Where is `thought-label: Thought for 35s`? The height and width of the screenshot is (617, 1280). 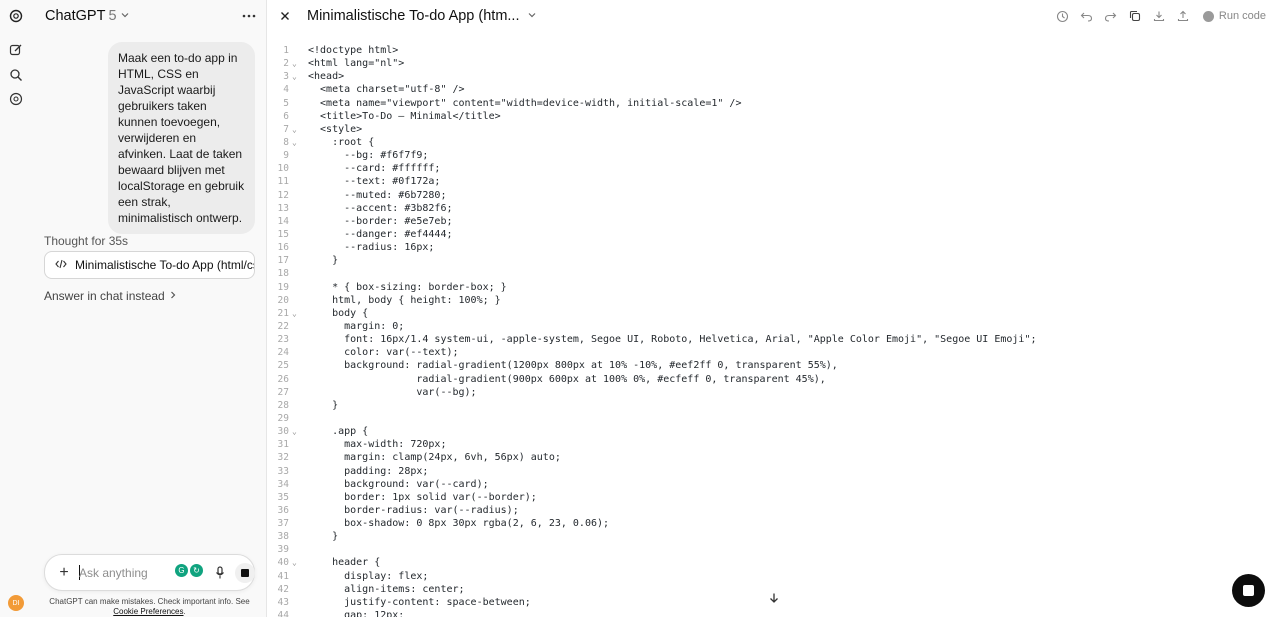 thought-label: Thought for 35s is located at coordinates (86, 241).